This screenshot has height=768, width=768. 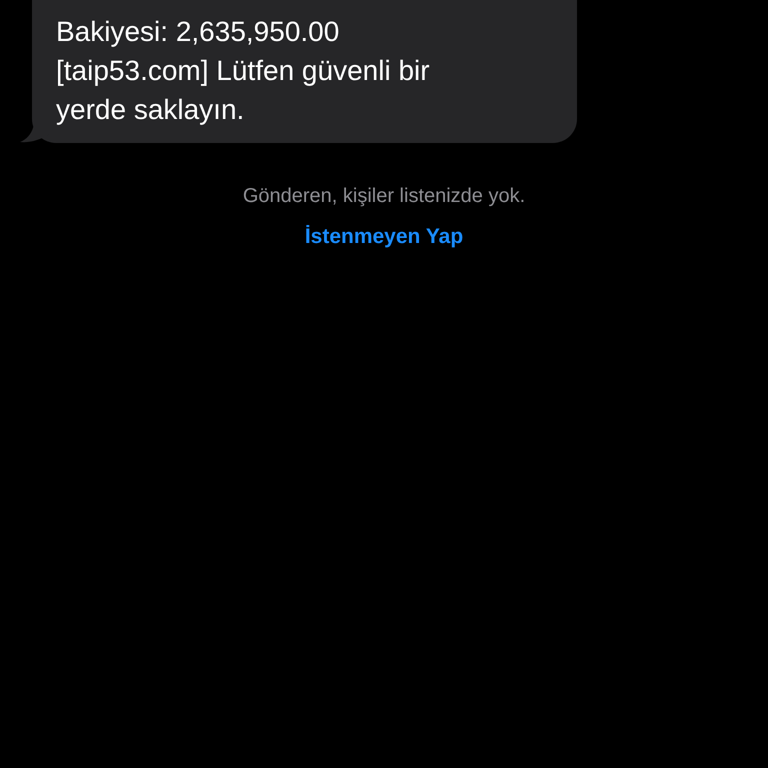 I want to click on message-text-line: yerde saklayın., so click(x=151, y=110).